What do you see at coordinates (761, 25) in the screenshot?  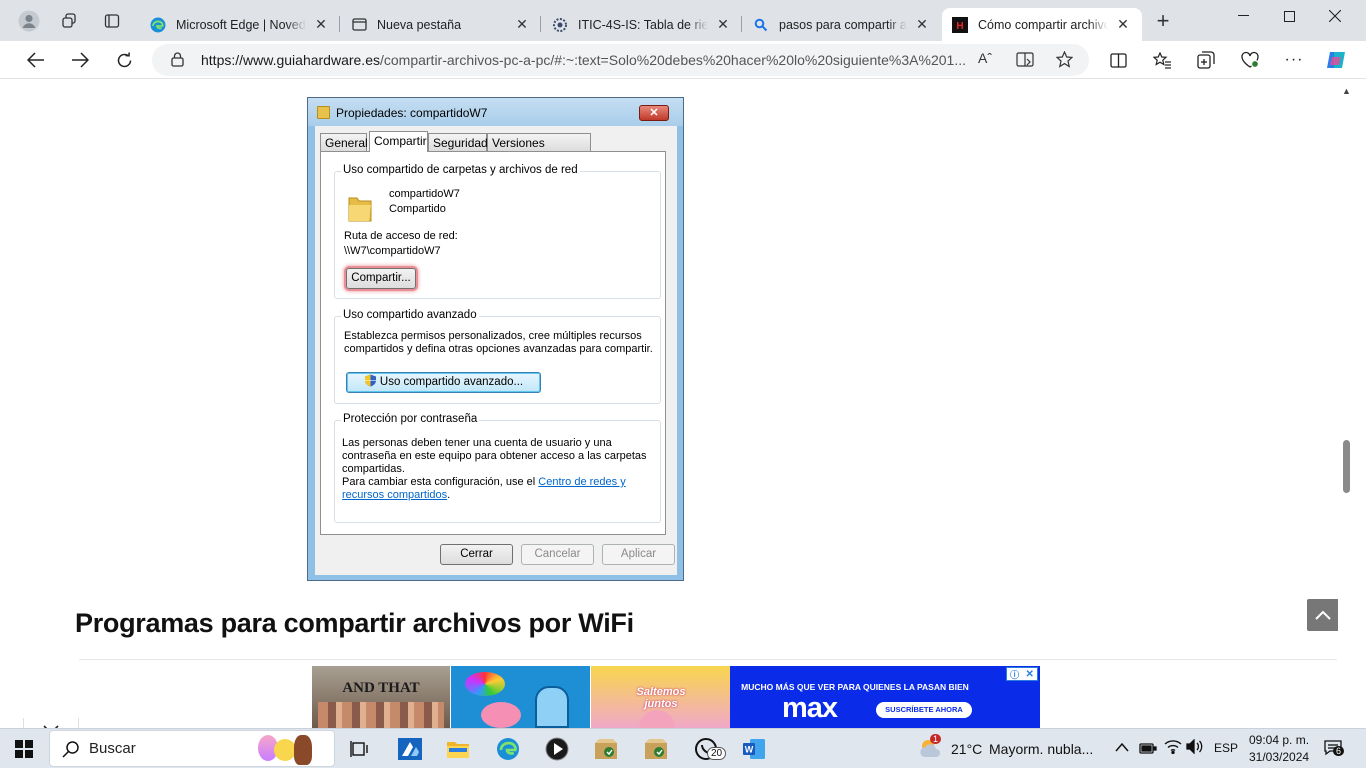 I see `search-icon` at bounding box center [761, 25].